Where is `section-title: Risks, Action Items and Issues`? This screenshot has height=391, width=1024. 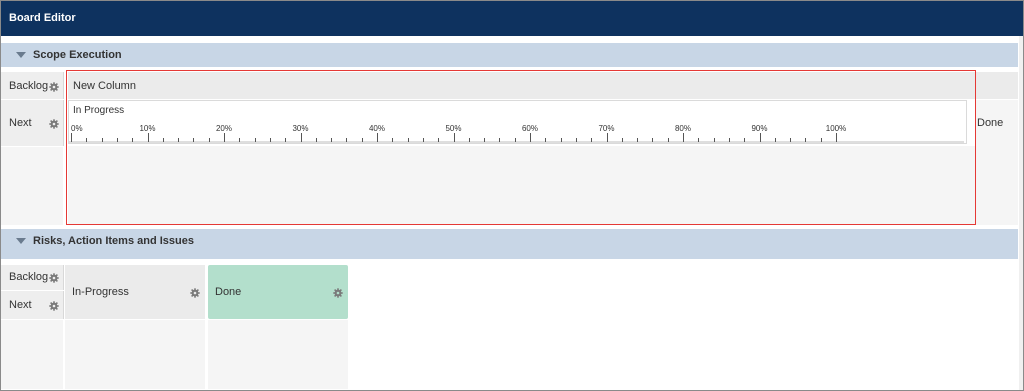 section-title: Risks, Action Items and Issues is located at coordinates (113, 241).